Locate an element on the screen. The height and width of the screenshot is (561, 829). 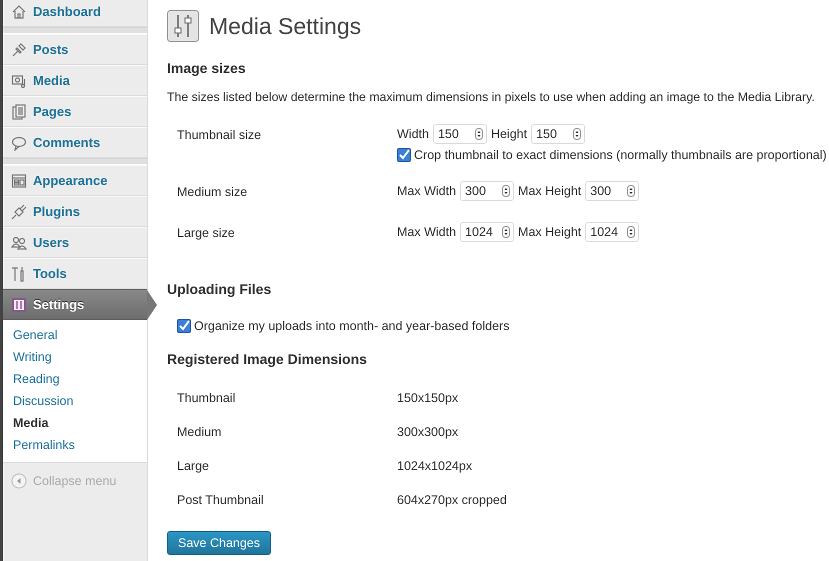
pin-icon is located at coordinates (19, 50).